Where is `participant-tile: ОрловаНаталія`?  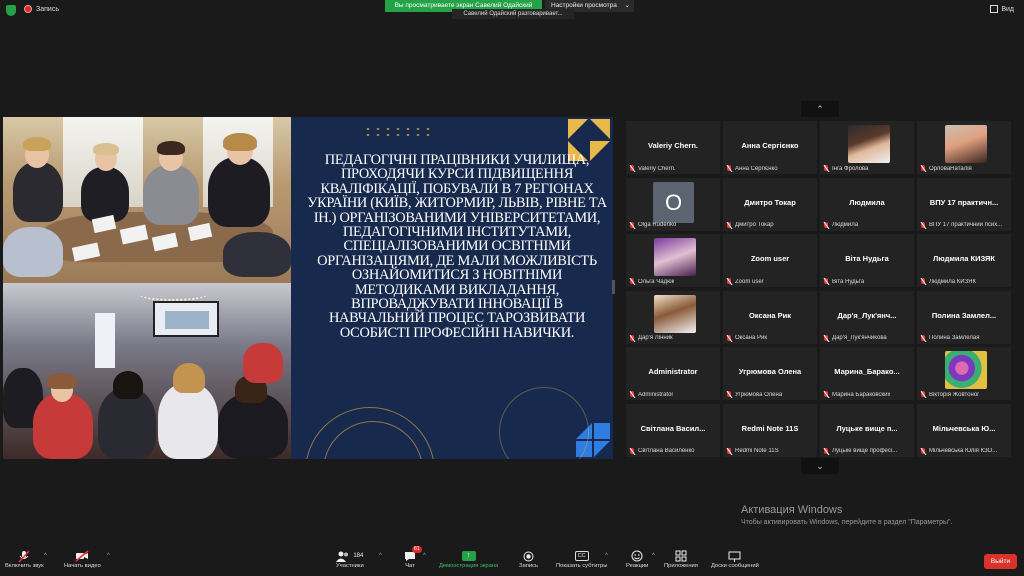
participant-tile: ОрловаНаталія is located at coordinates (964, 147).